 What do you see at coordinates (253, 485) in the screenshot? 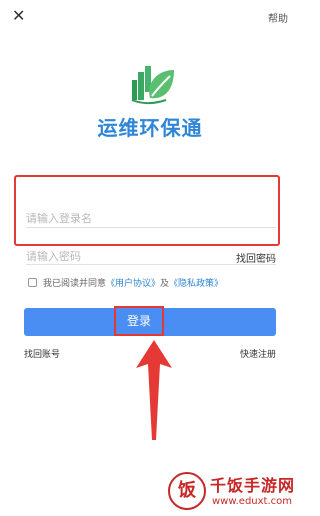
I see `watermark-title: 千饭手游网` at bounding box center [253, 485].